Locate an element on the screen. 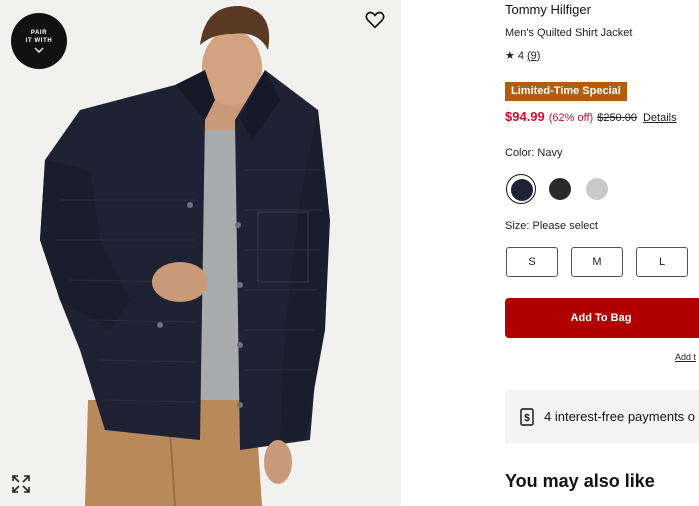 This screenshot has width=699, height=506. rating: ★ 4 (9) is located at coordinates (522, 56).